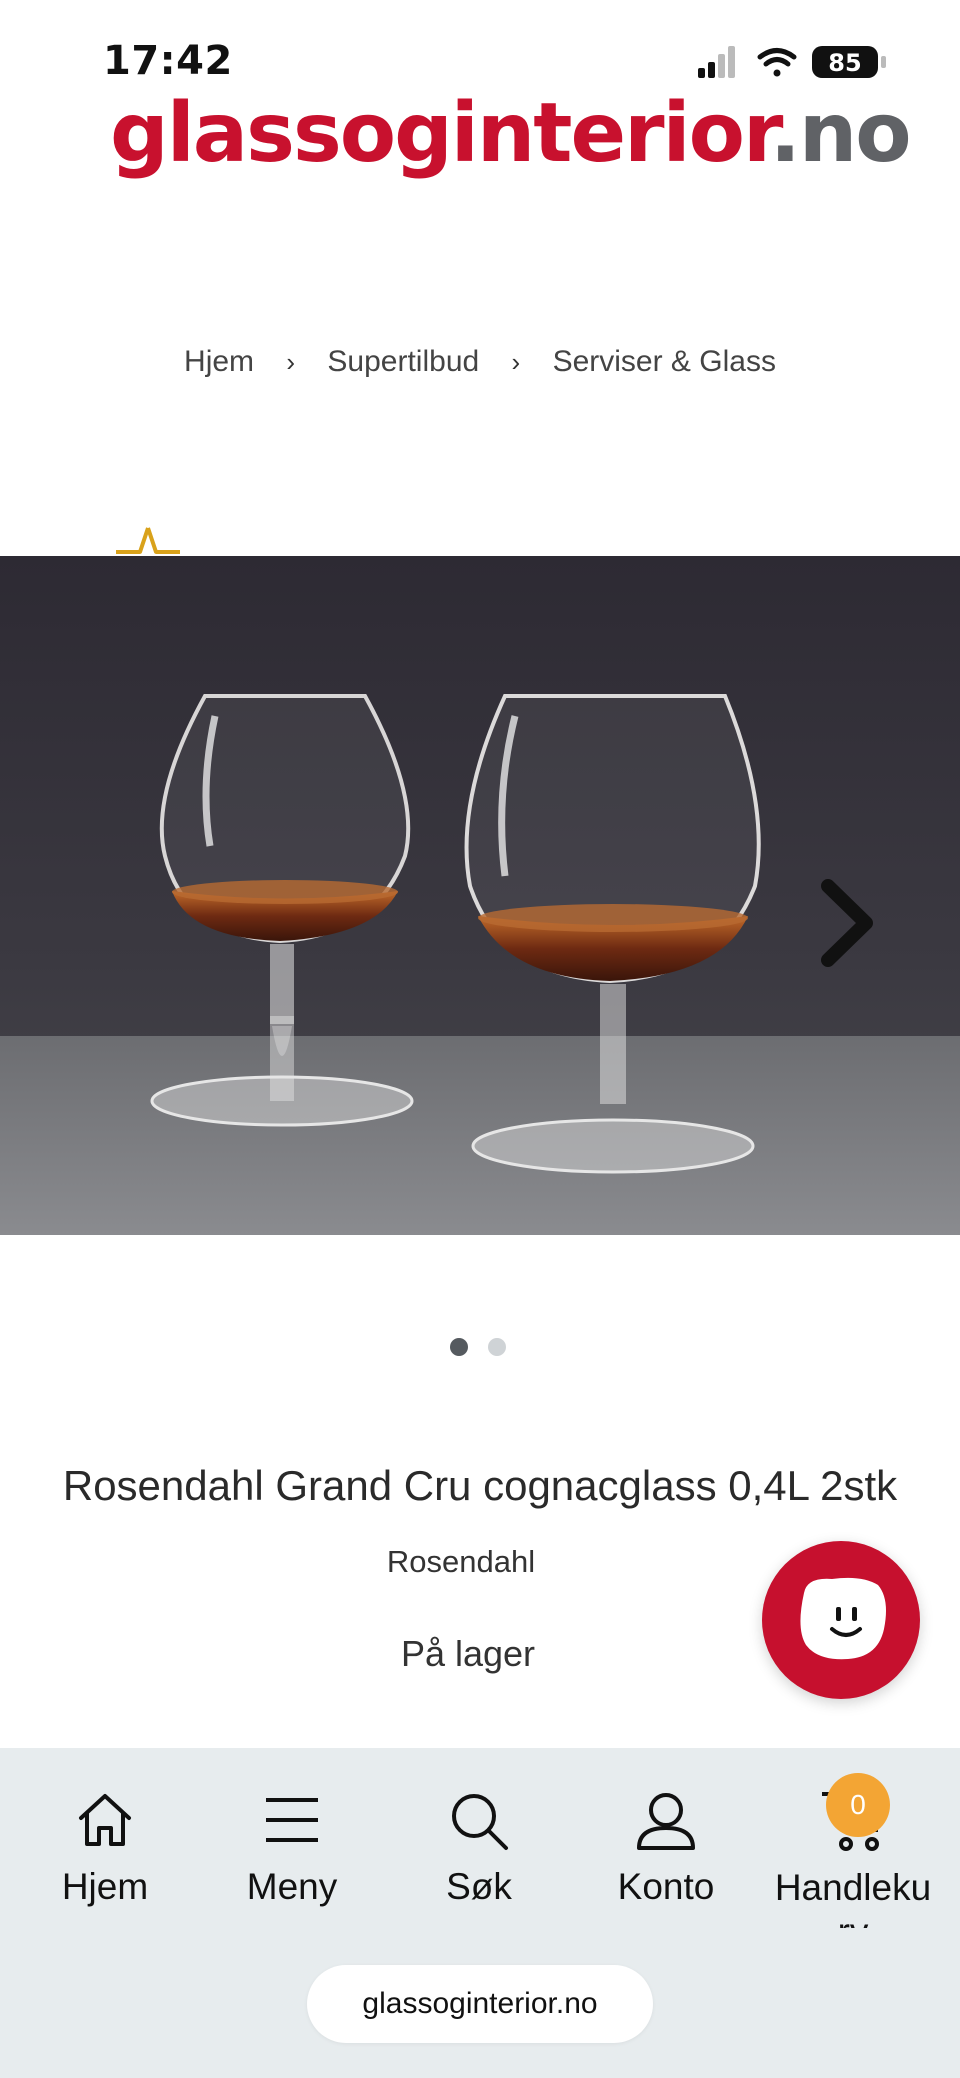  Describe the element at coordinates (716, 62) in the screenshot. I see `cellular-signal-icon` at that location.